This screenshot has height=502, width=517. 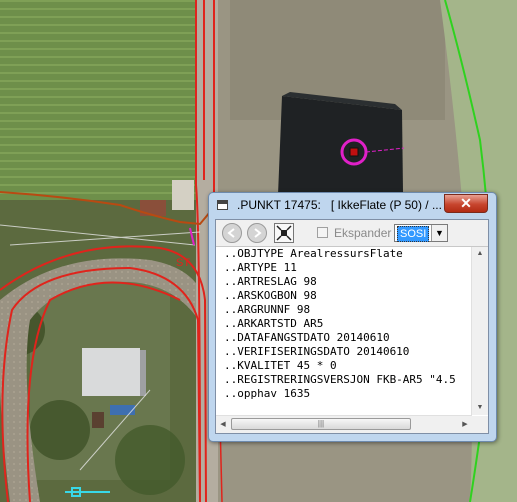 I want to click on format-select-value: SOSI, so click(x=413, y=234).